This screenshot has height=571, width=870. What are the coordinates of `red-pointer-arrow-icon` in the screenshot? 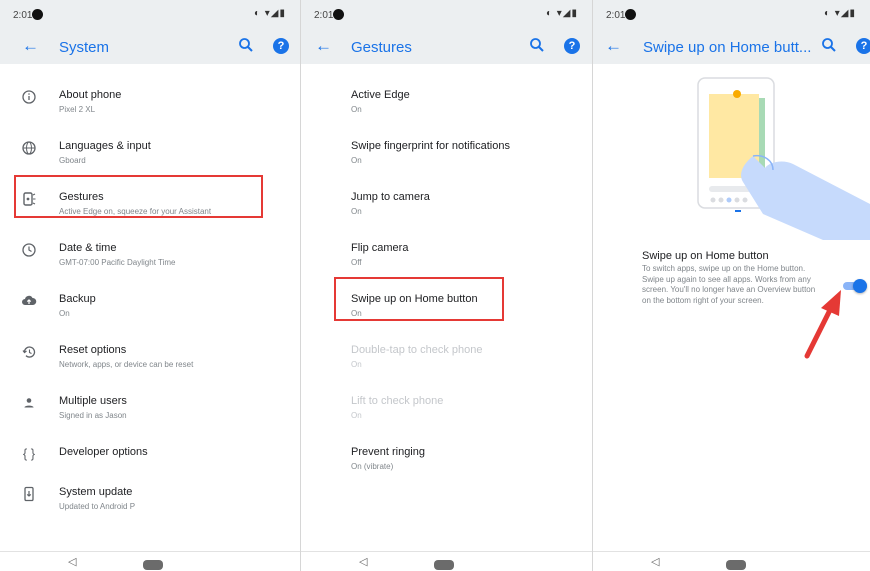 It's located at (822, 324).